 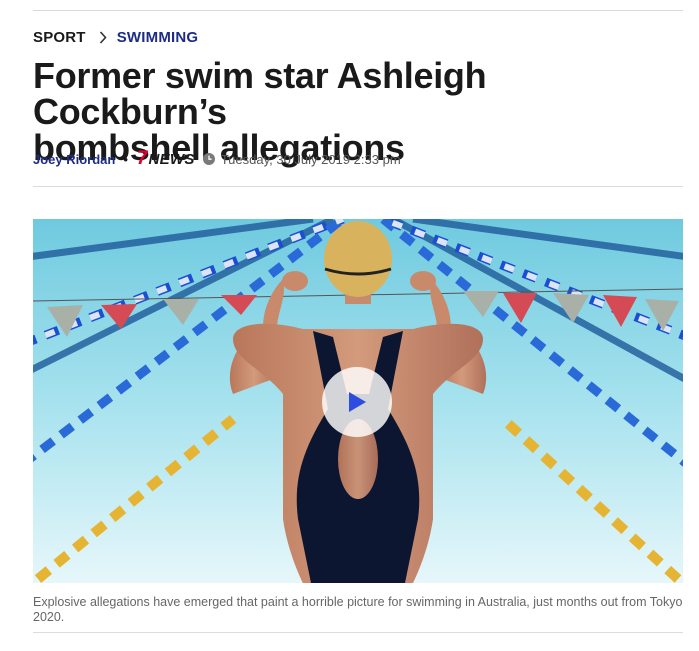 I want to click on top-divider, so click(x=358, y=10).